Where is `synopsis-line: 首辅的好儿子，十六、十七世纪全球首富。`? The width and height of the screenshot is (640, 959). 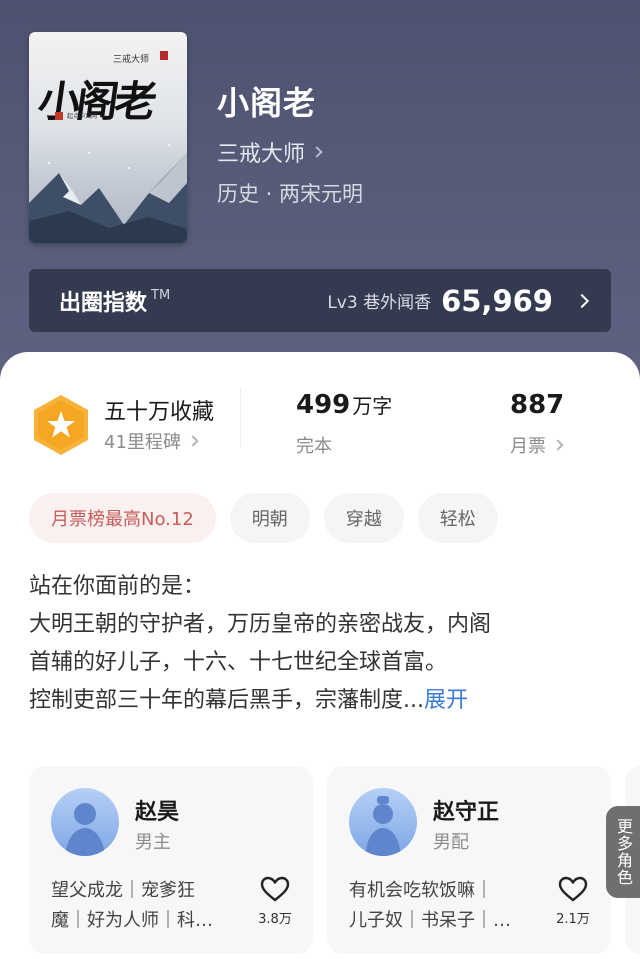 synopsis-line: 首辅的好儿子，十六、十七世纪全球首富。 is located at coordinates (238, 662).